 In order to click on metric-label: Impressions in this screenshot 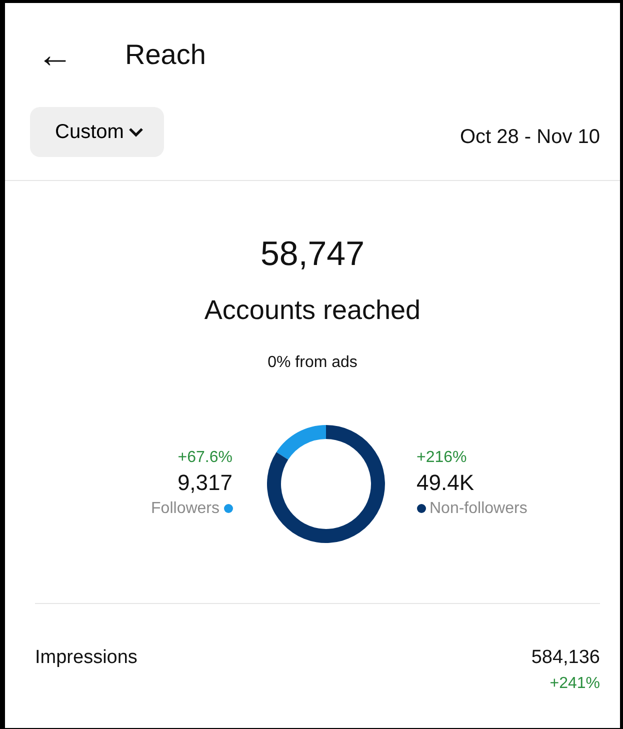, I will do `click(86, 658)`.